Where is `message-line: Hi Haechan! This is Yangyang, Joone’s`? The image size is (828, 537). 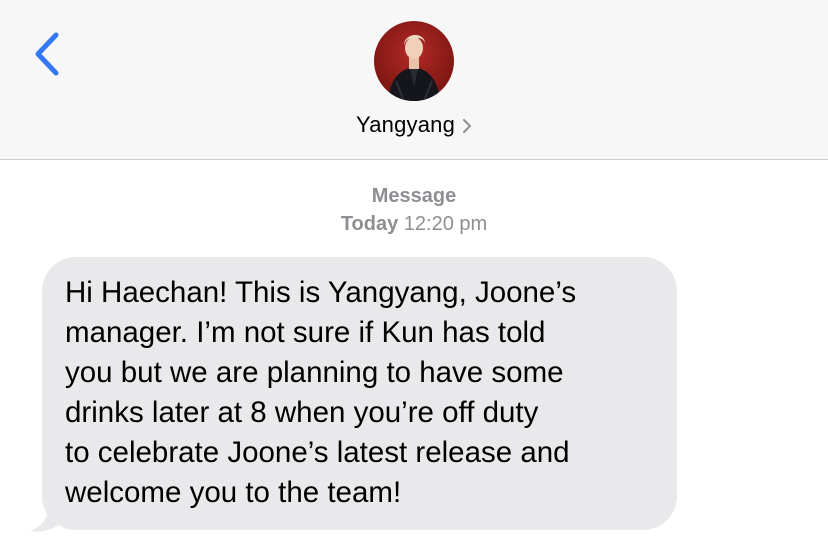
message-line: Hi Haechan! This is Yangyang, Joone’s is located at coordinates (321, 292).